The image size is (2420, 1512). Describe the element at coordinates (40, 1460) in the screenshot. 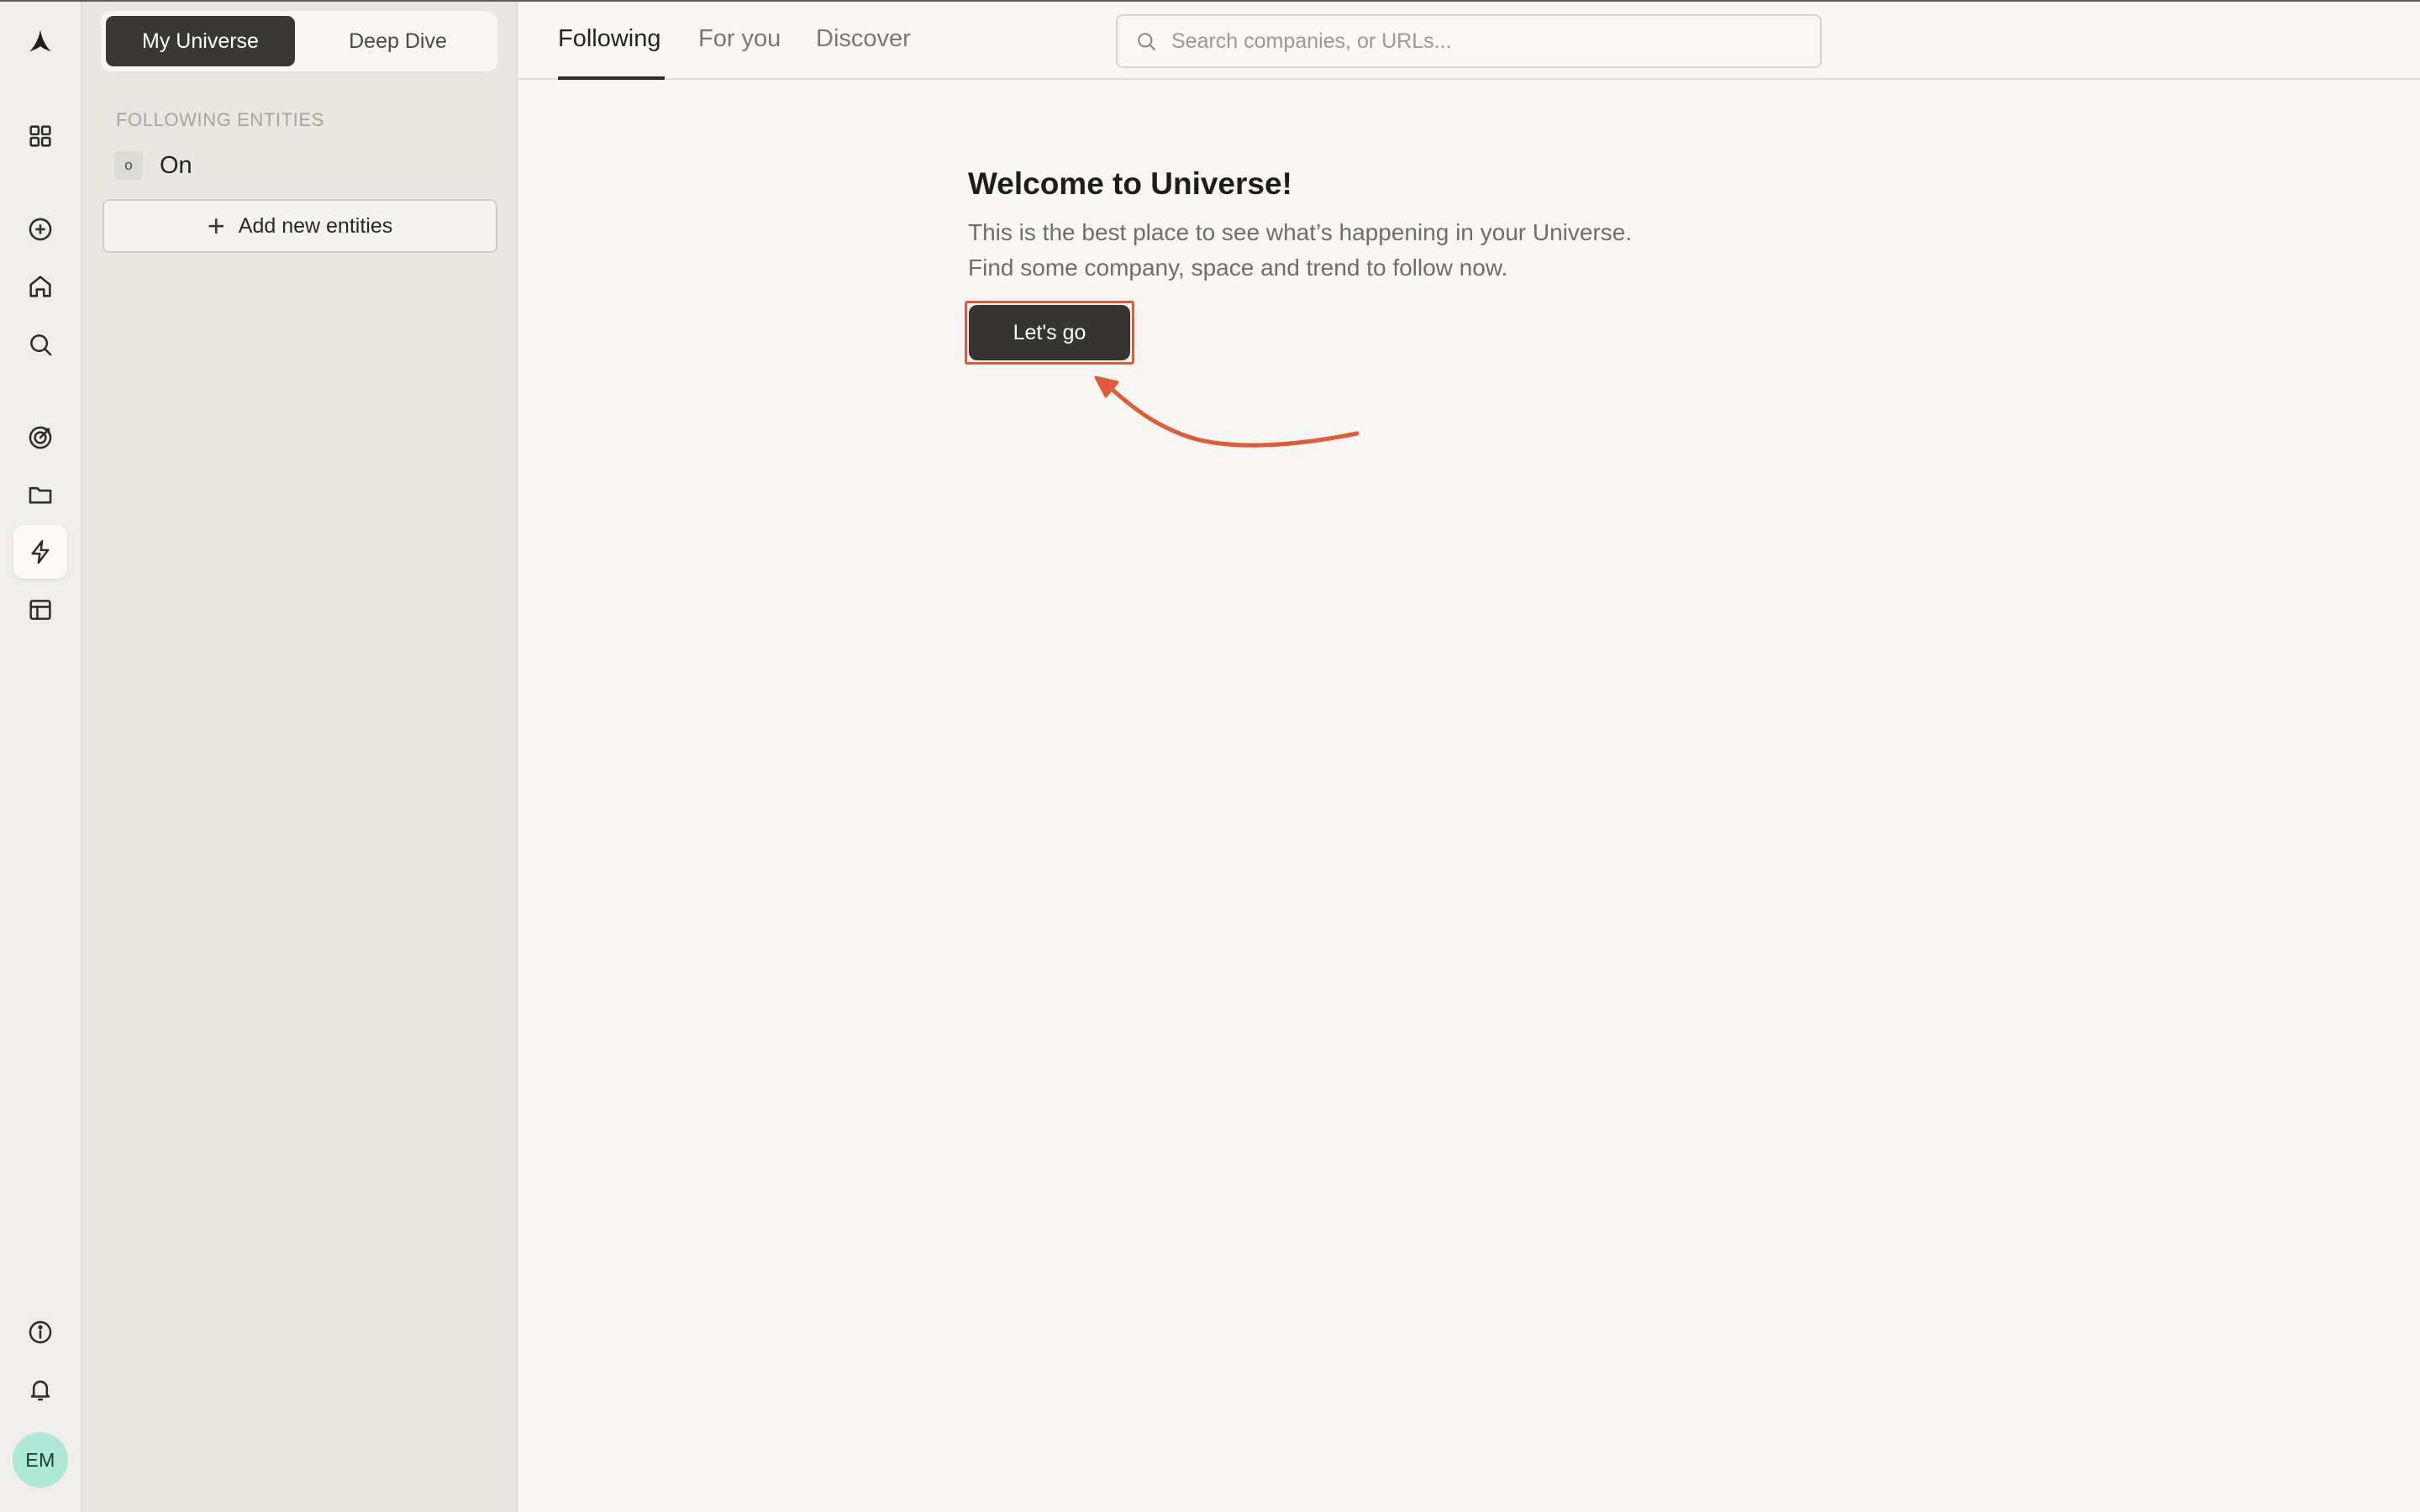

I see `avatar: EM` at that location.